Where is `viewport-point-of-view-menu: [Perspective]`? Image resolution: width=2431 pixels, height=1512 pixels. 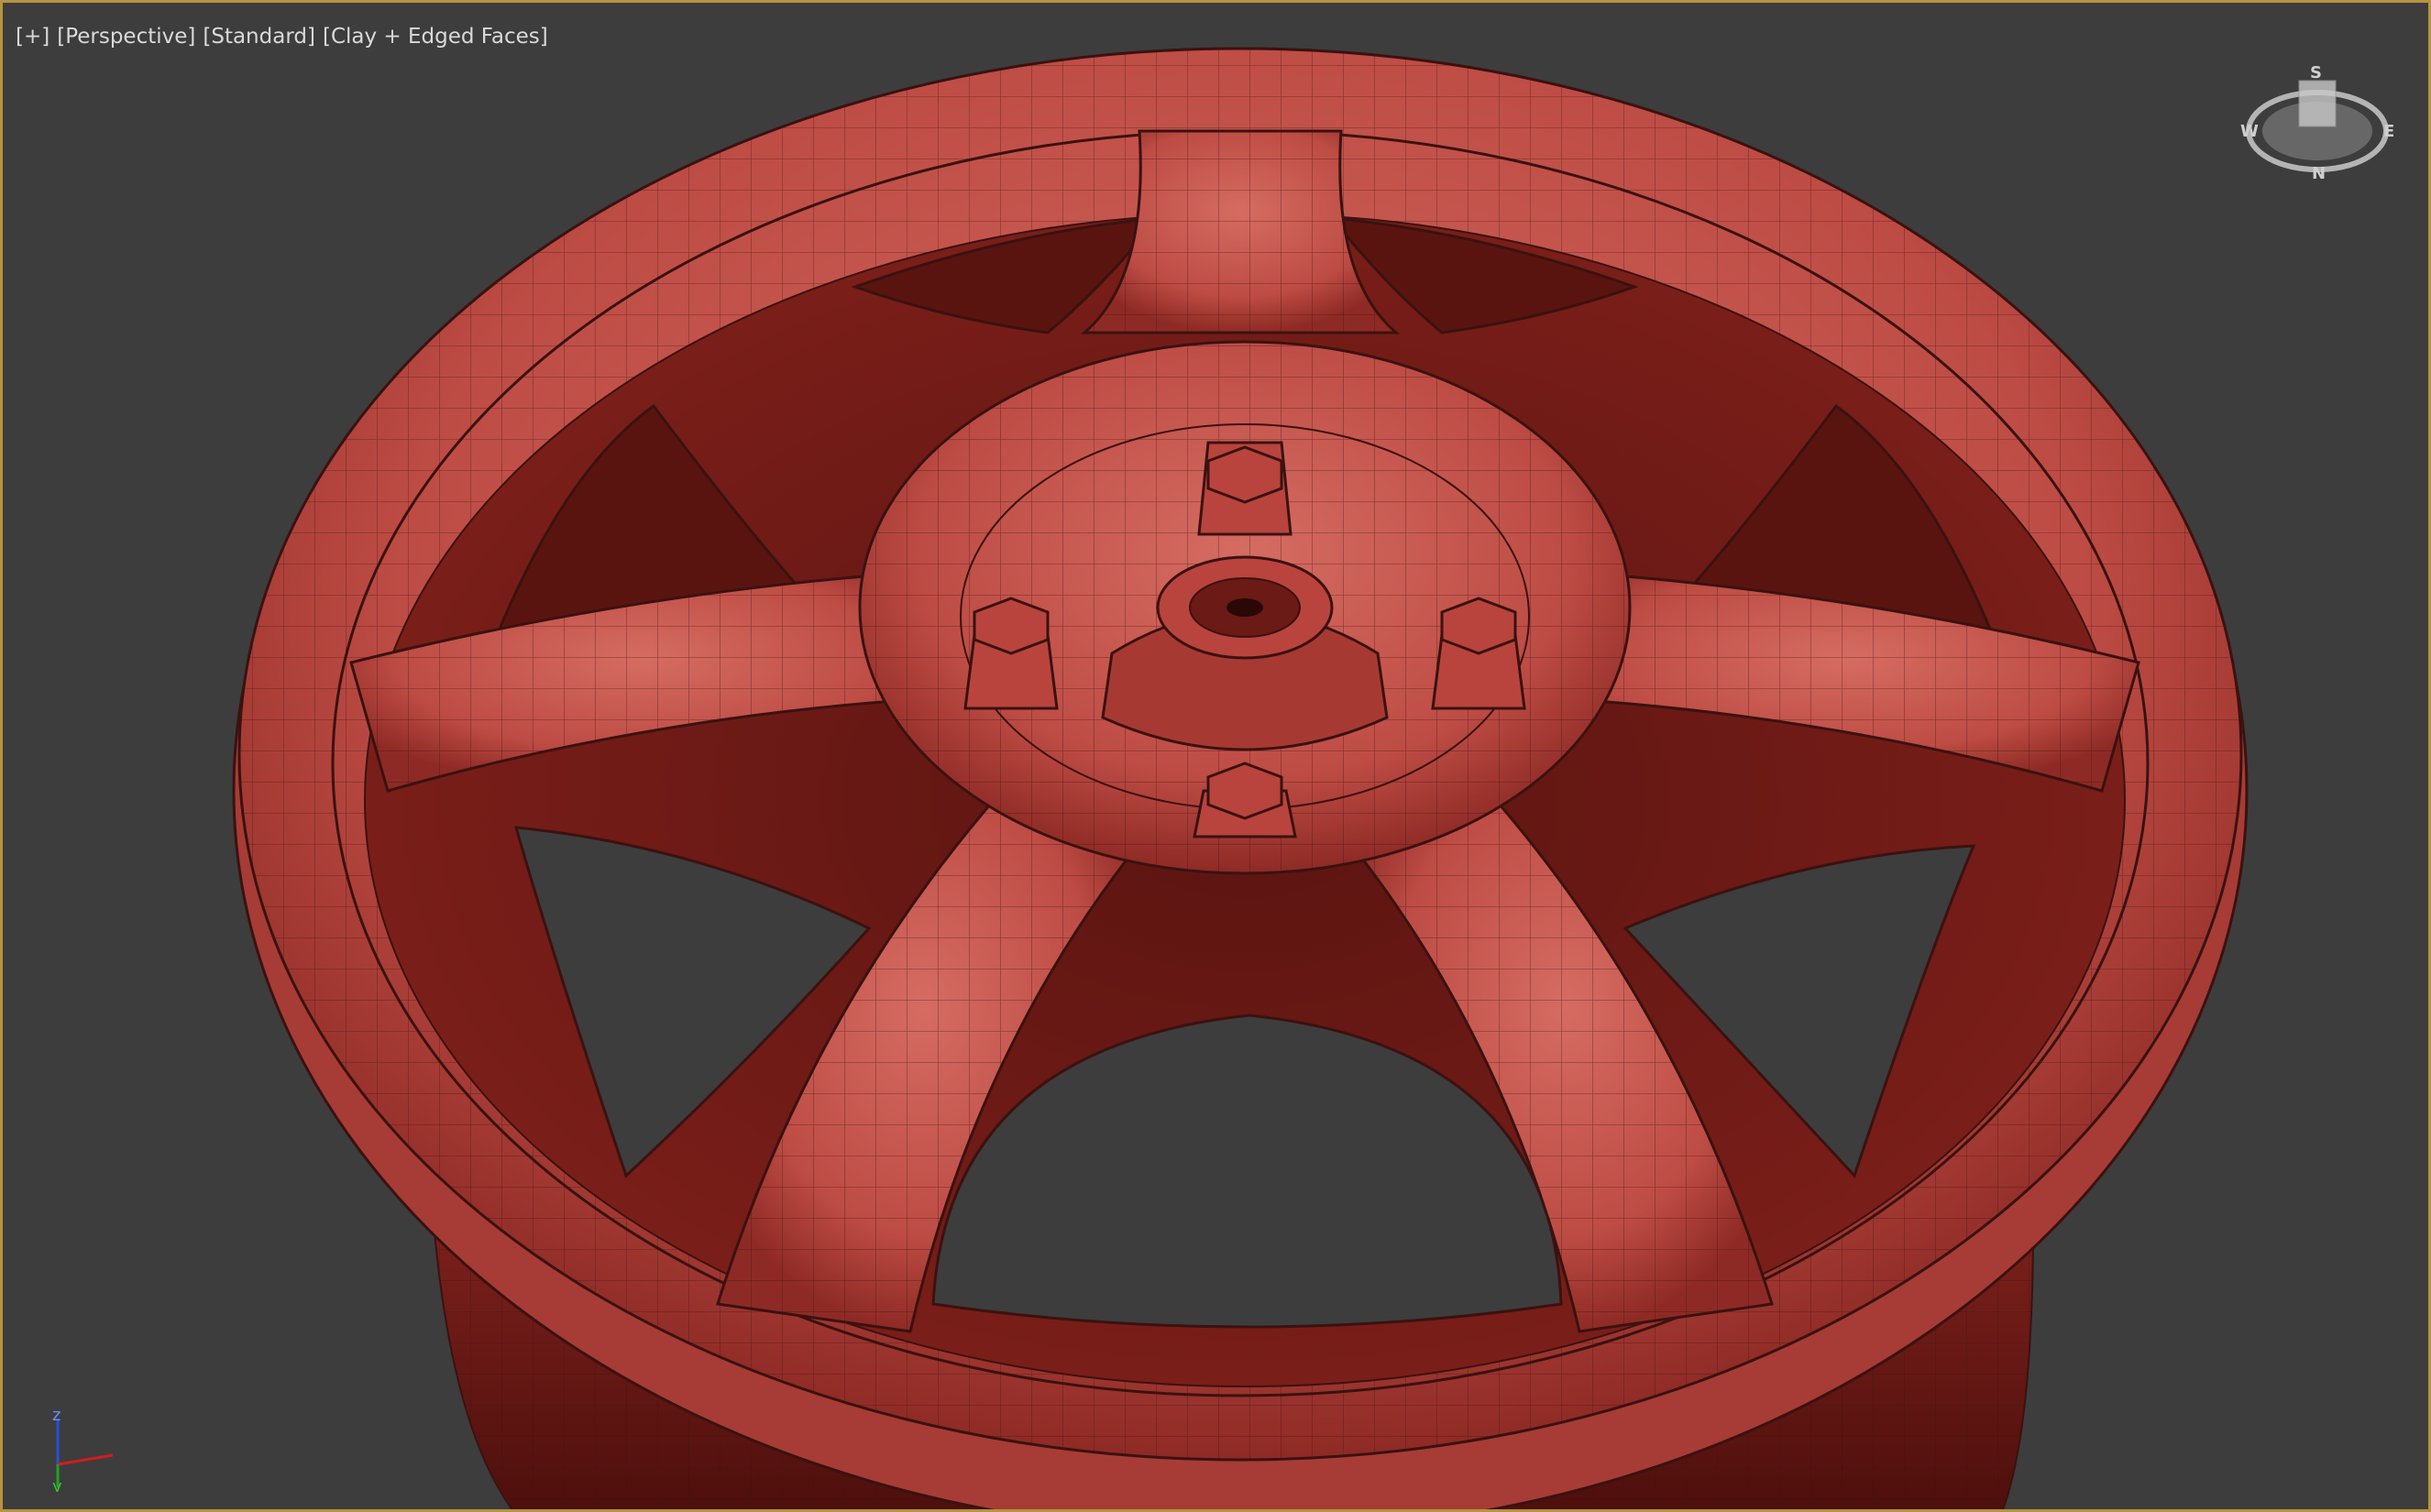
viewport-point-of-view-menu: [Perspective] is located at coordinates (126, 36).